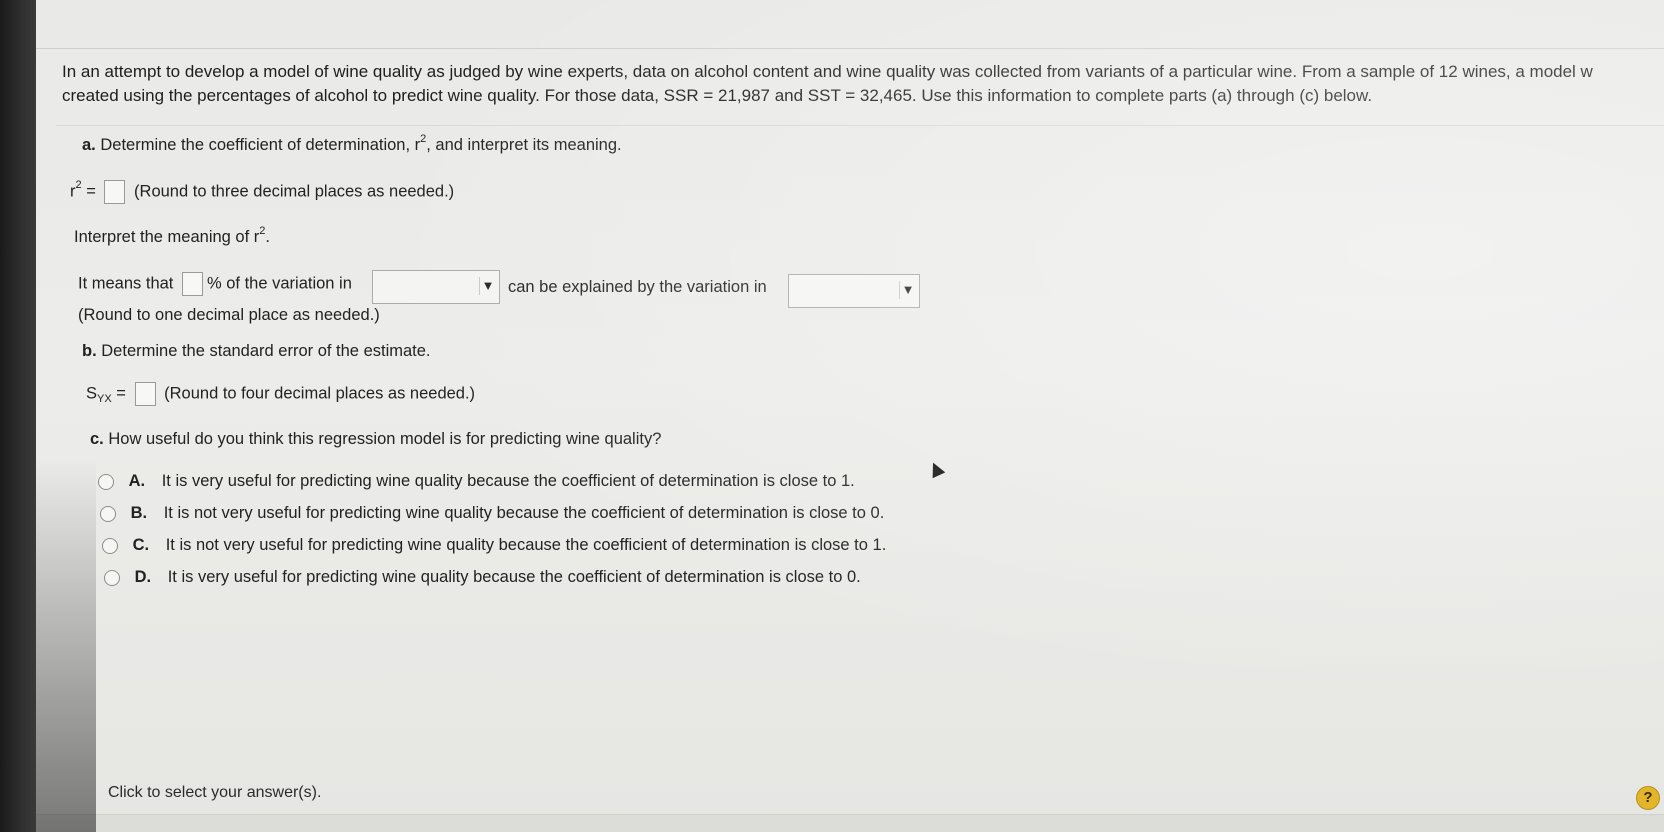  I want to click on interpret-tail: ., so click(267, 237).